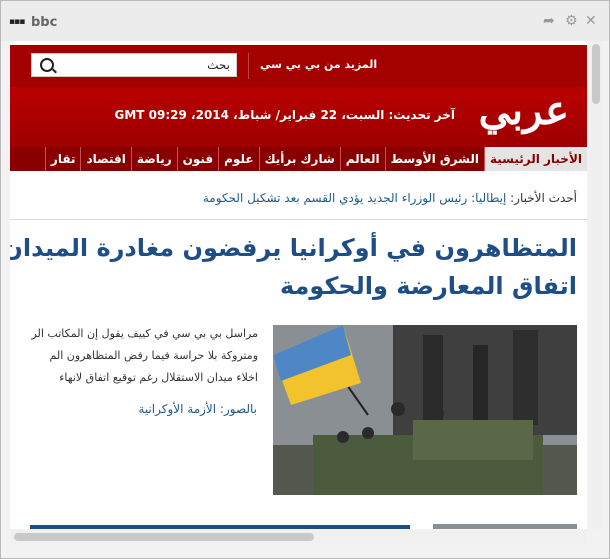 This screenshot has height=559, width=610. What do you see at coordinates (44, 22) in the screenshot?
I see `window-title: bbc` at bounding box center [44, 22].